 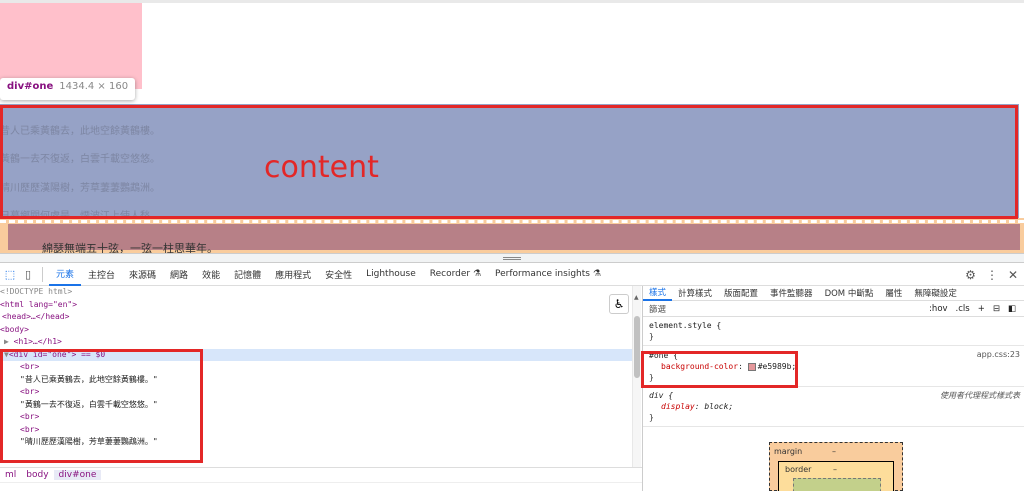 I want to click on tab-styles: 樣式, so click(x=658, y=293).